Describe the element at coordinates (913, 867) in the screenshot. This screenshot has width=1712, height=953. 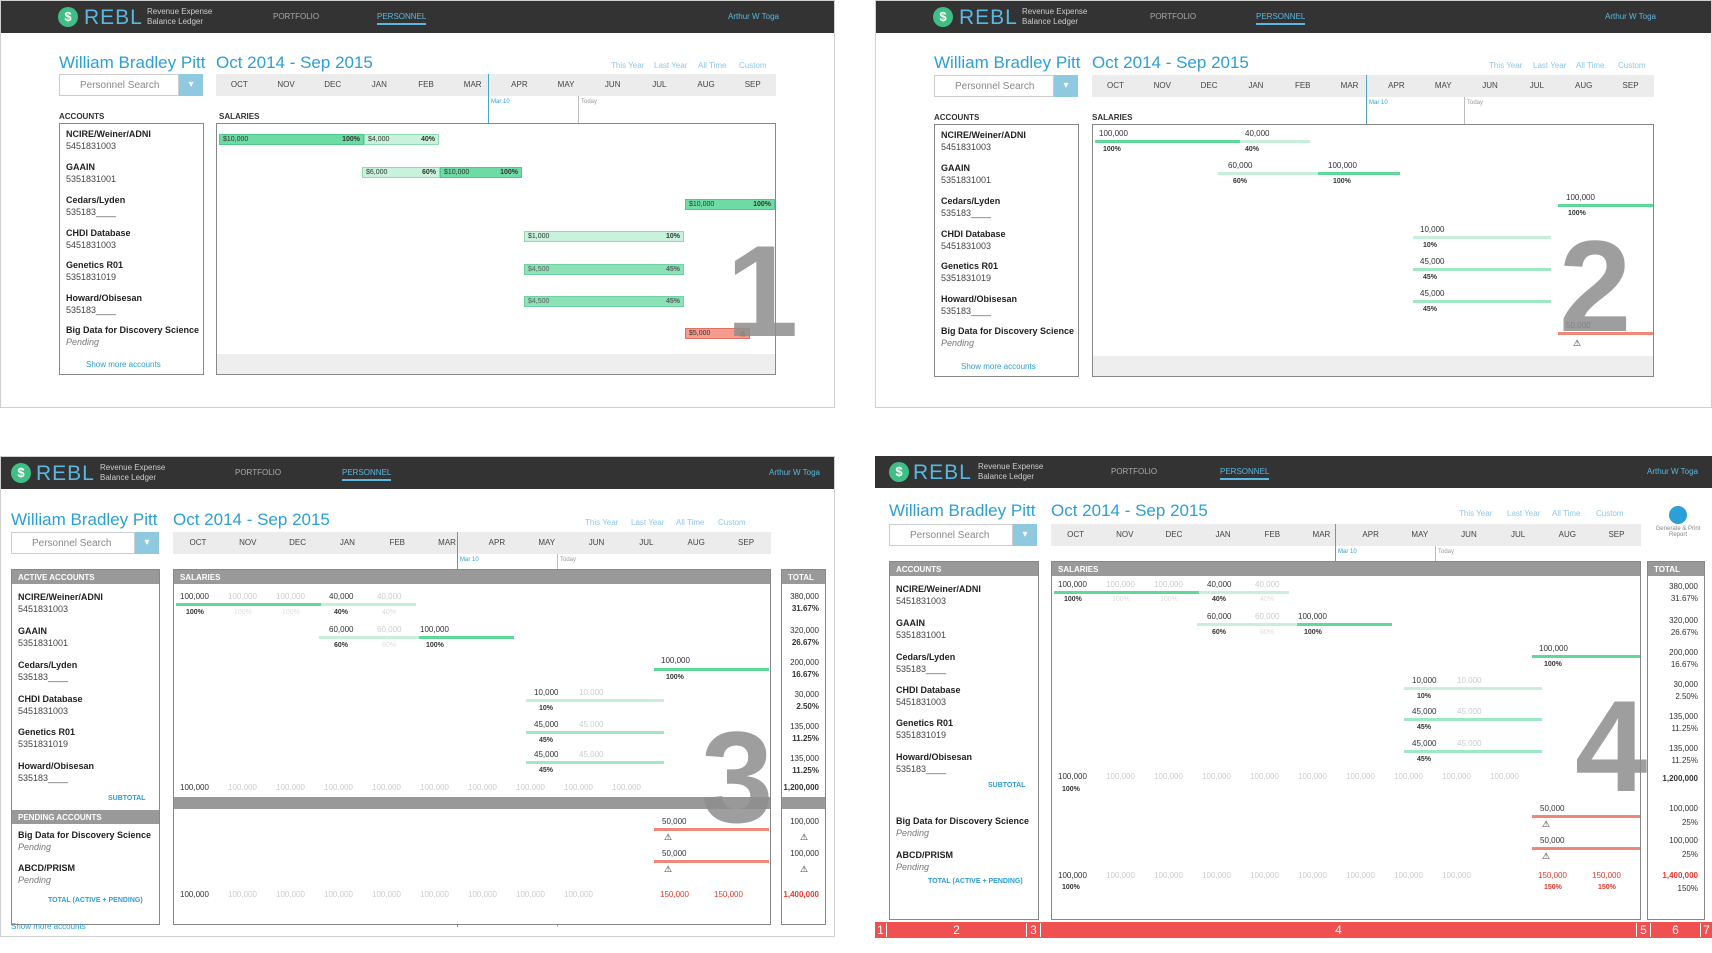
I see `account-status: Pending` at that location.